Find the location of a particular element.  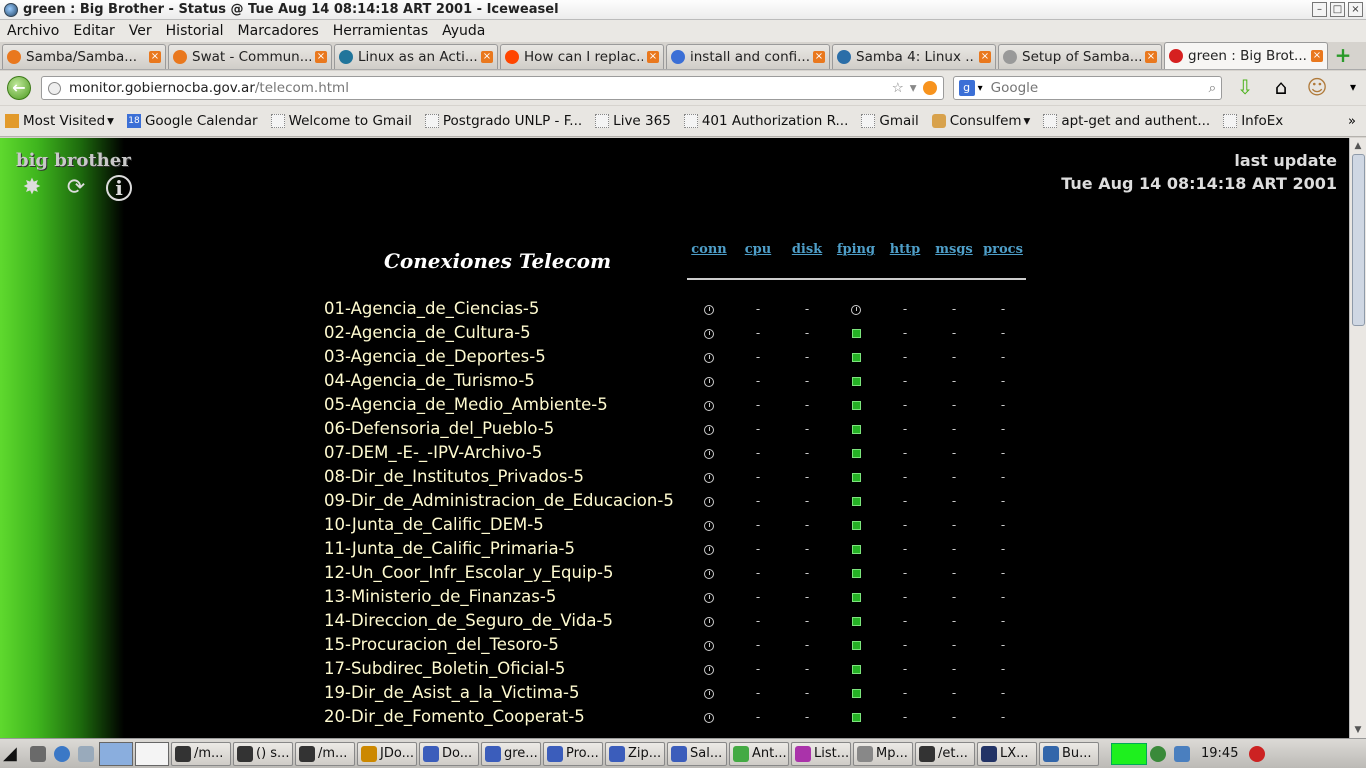

host-name: 11-Junta_de_Calific_Primaria-5 is located at coordinates (449, 548).